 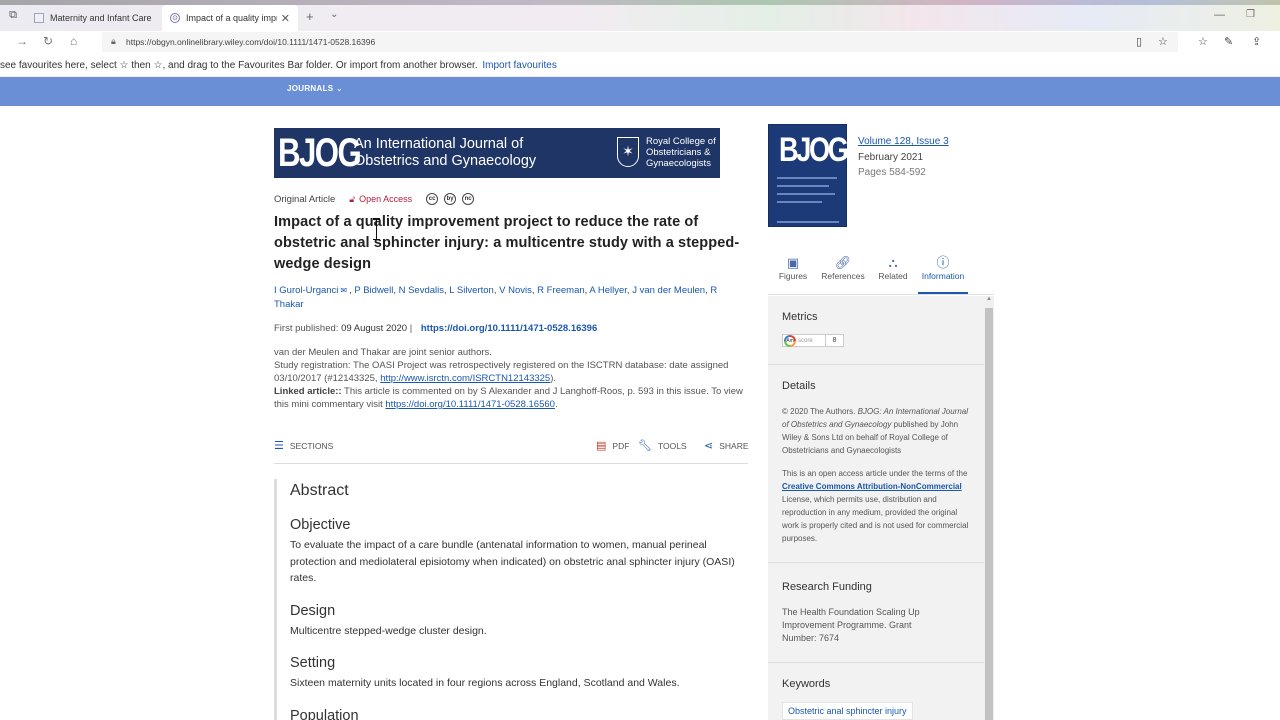 I want to click on site-nav: JOURNALS ⌄, so click(x=640, y=91).